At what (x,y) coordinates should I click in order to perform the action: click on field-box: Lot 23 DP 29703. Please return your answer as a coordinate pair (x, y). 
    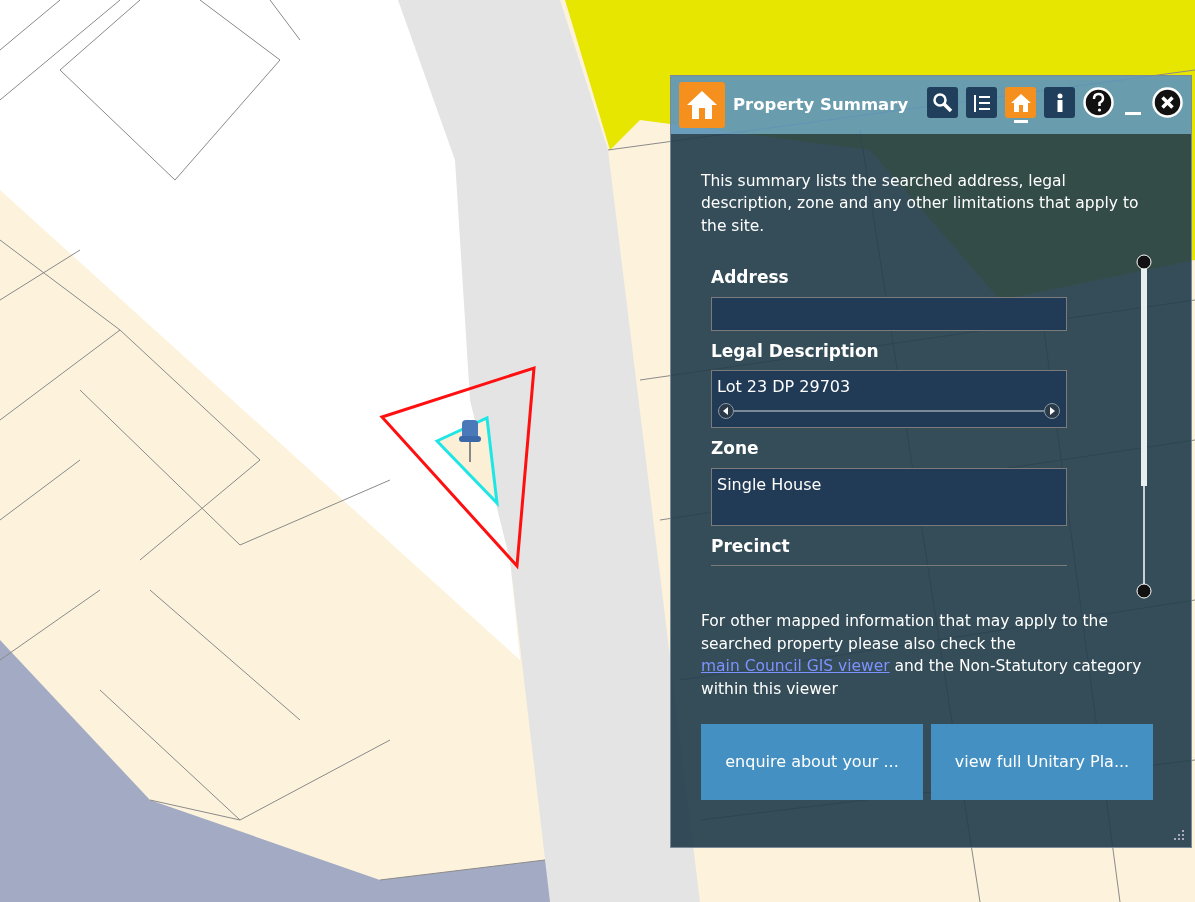
    Looking at the image, I should click on (889, 399).